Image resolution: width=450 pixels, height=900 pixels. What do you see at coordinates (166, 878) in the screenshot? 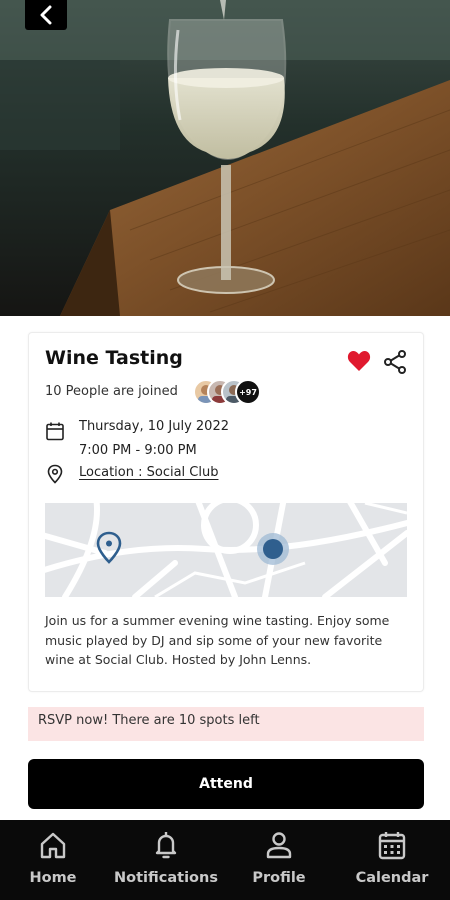
I see `tab-label: Notifications` at bounding box center [166, 878].